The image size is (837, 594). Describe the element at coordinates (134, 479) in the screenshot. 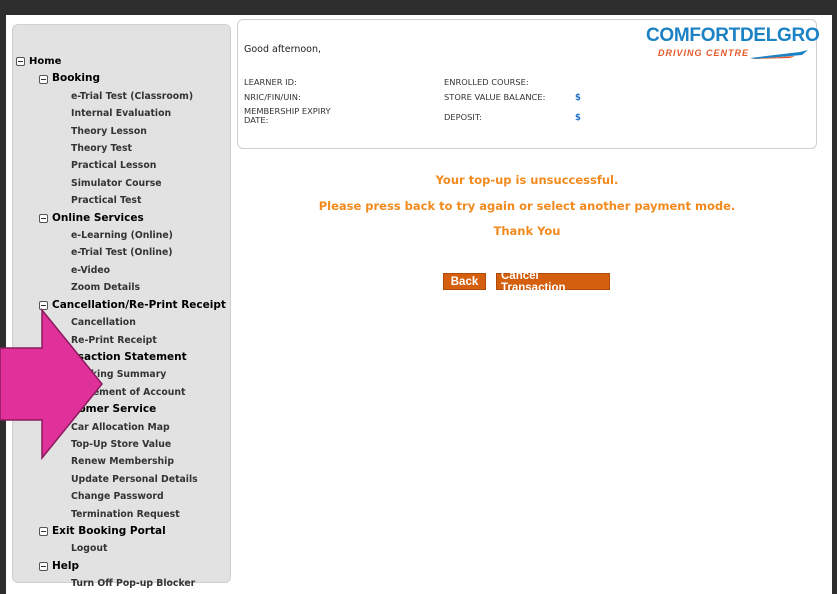

I see `sidebar-item-label: Update Personal Details` at that location.